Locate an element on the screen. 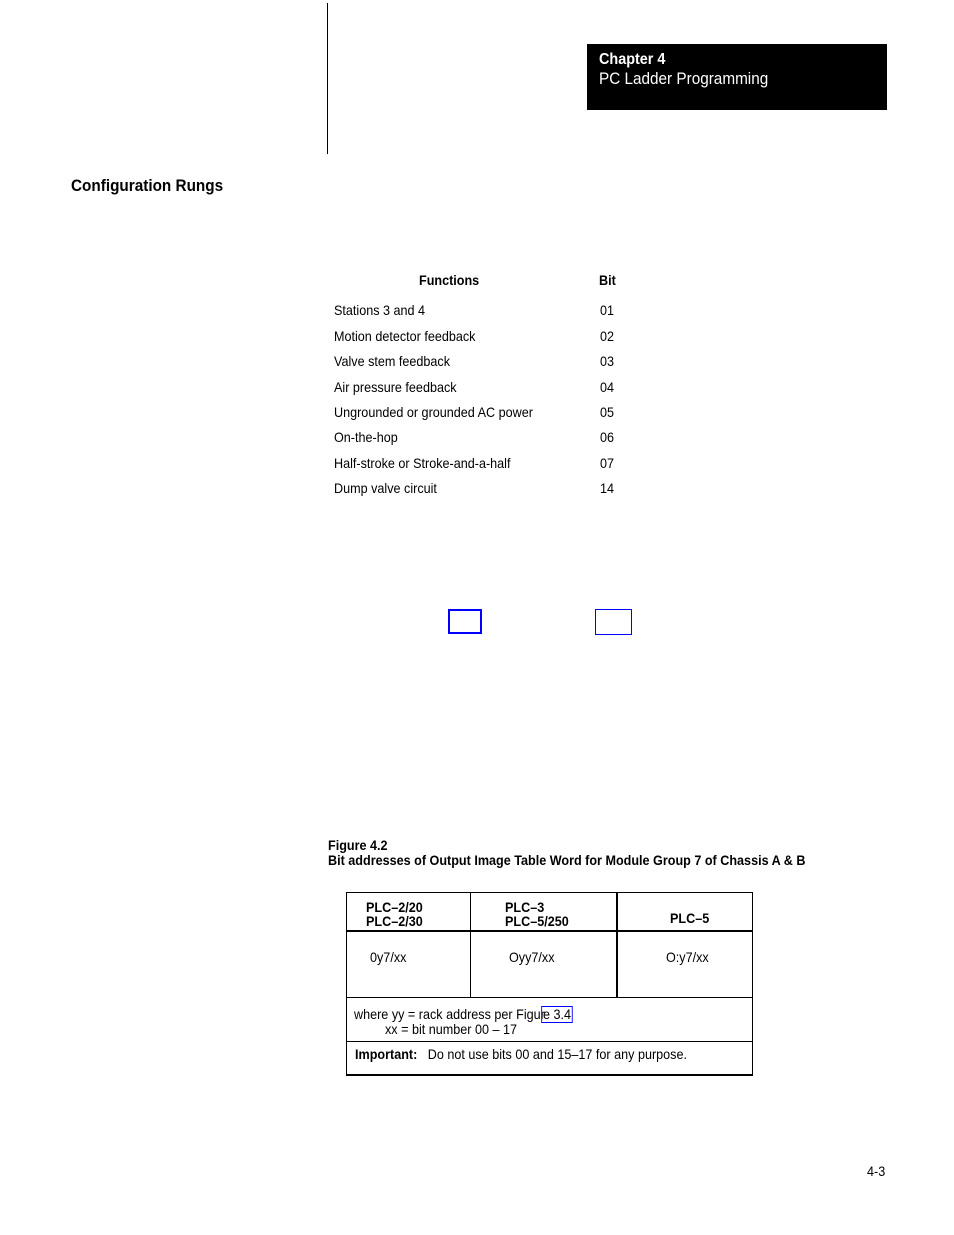 The height and width of the screenshot is (1235, 954). column-header-plc2-line2: PLC–2/30 is located at coordinates (394, 921).